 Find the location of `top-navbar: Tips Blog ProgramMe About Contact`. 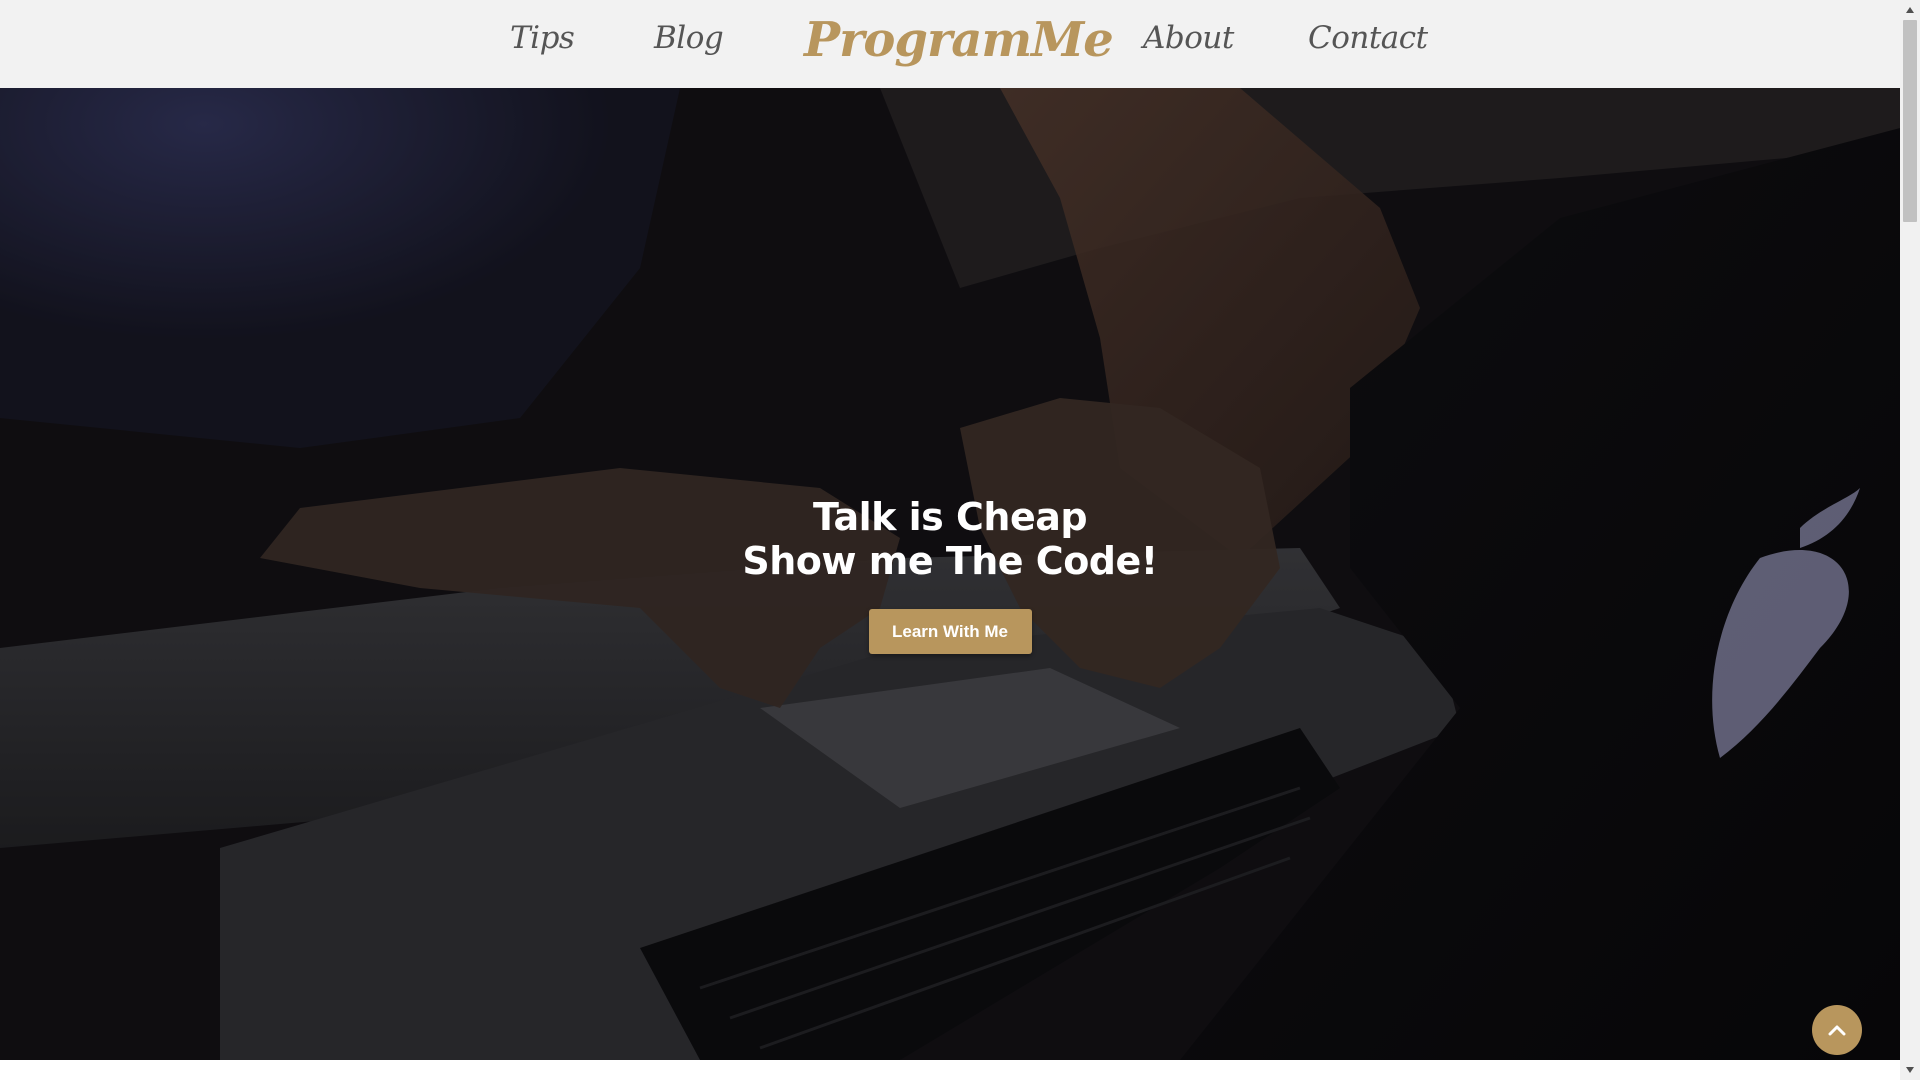

top-navbar: Tips Blog ProgramMe About Contact is located at coordinates (950, 44).